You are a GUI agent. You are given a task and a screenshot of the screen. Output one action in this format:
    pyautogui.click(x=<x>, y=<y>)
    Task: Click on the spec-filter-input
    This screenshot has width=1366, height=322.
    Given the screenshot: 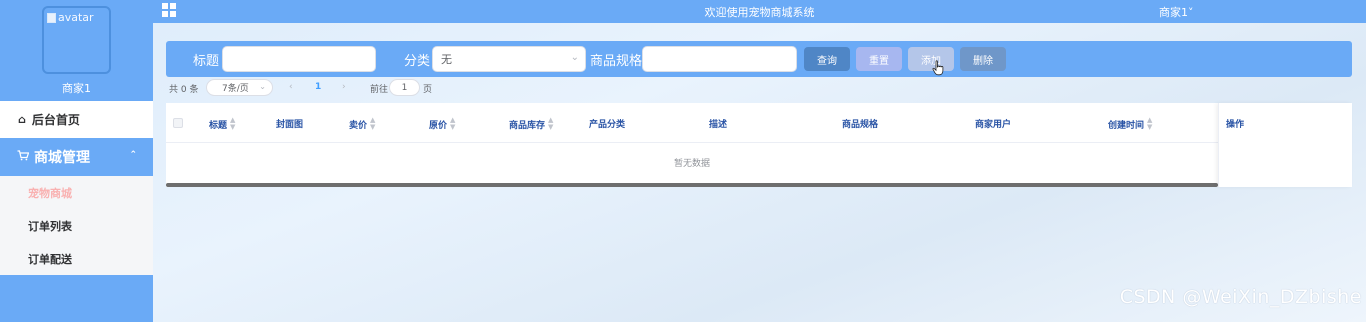 What is the action you would take?
    pyautogui.click(x=719, y=59)
    